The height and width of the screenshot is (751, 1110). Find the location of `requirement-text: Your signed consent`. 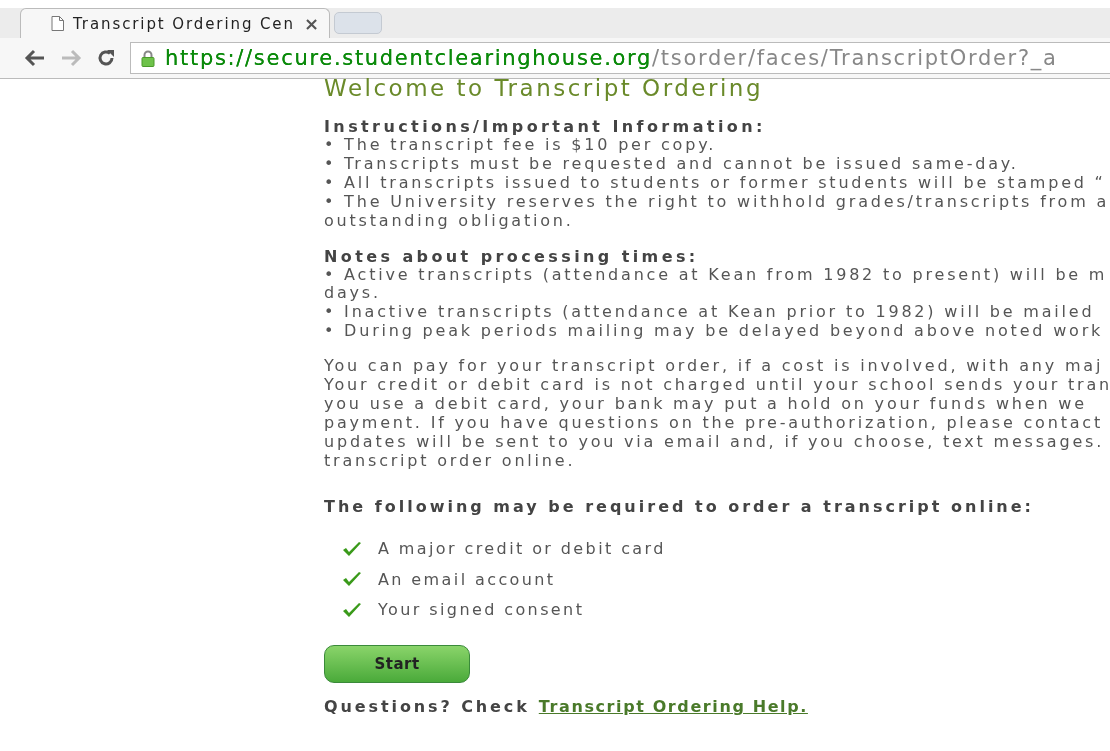

requirement-text: Your signed consent is located at coordinates (481, 610).